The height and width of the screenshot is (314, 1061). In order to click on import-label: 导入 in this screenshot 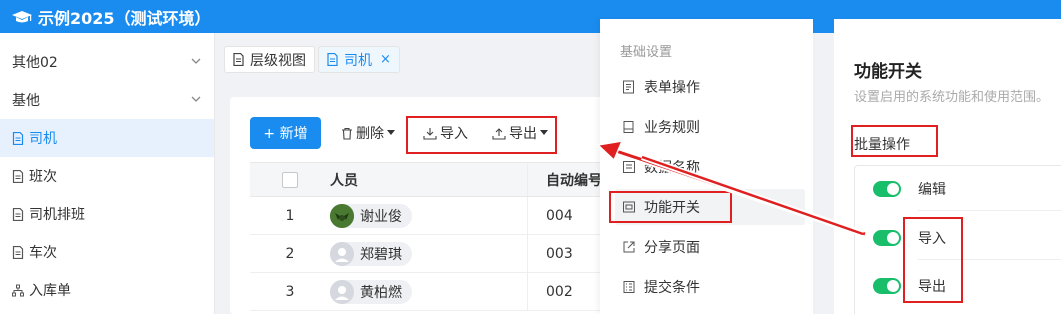, I will do `click(454, 134)`.